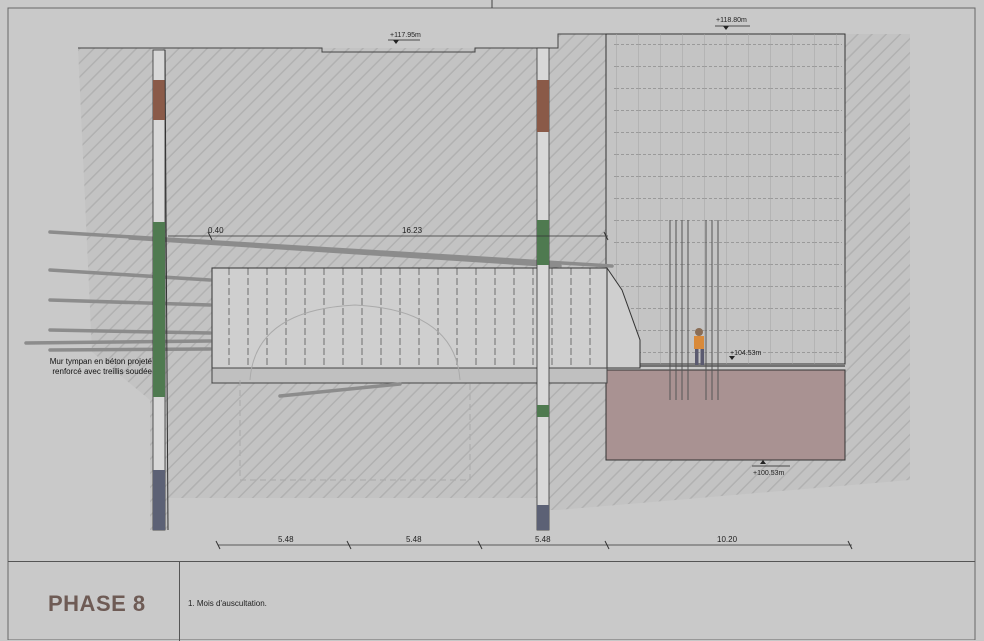 The width and height of the screenshot is (984, 641). I want to click on elevation-marker-top-right: +118.80m, so click(732, 23).